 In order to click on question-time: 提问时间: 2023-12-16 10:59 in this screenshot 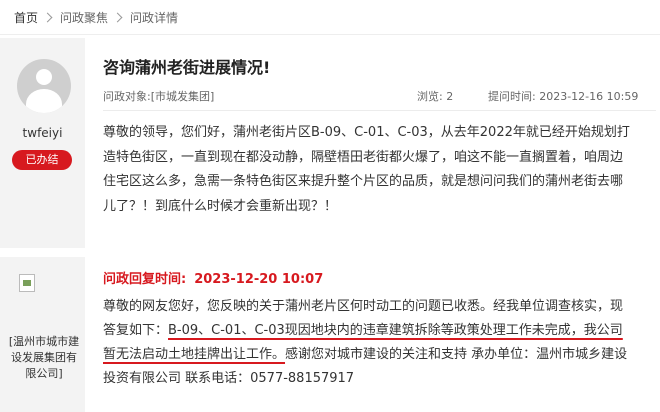, I will do `click(563, 96)`.